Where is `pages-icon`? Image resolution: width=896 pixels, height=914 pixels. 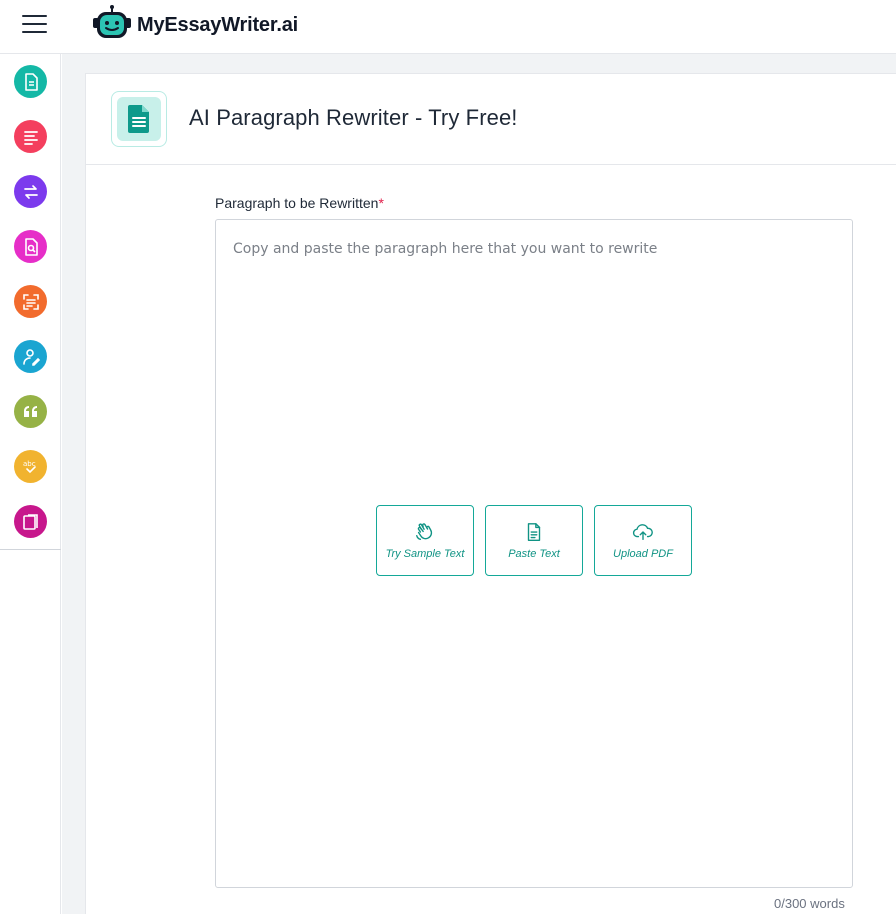
pages-icon is located at coordinates (30, 521).